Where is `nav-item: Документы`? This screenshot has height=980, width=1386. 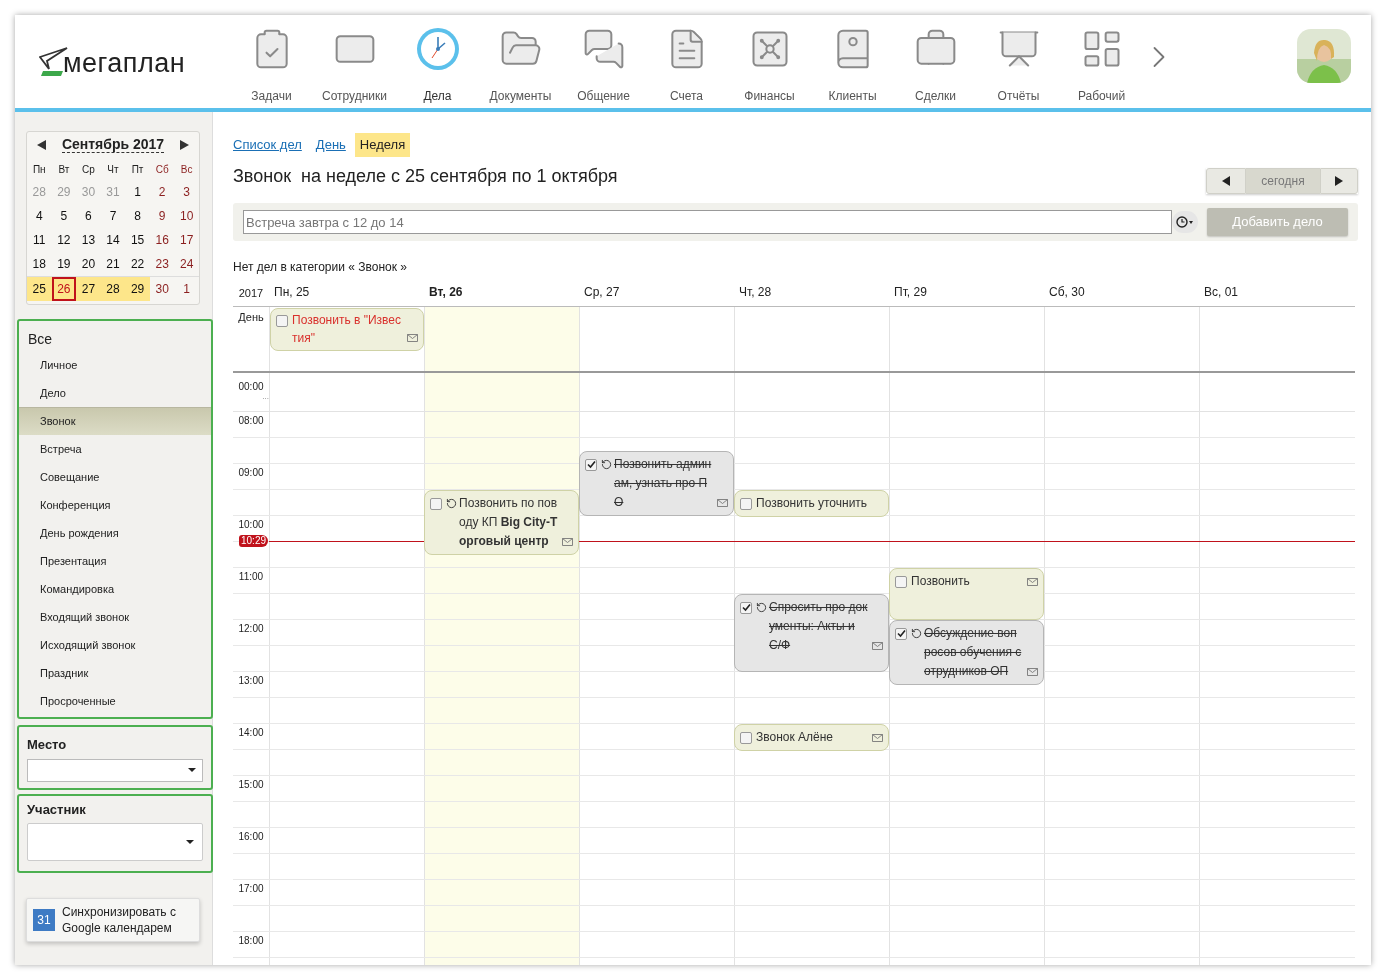
nav-item: Документы is located at coordinates (520, 61).